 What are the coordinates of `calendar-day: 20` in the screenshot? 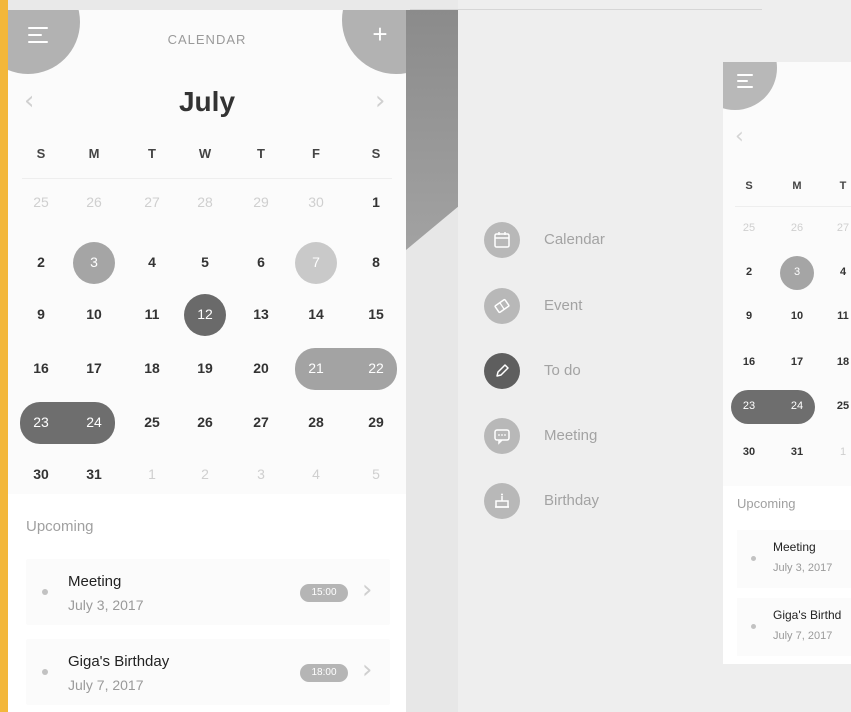 It's located at (261, 368).